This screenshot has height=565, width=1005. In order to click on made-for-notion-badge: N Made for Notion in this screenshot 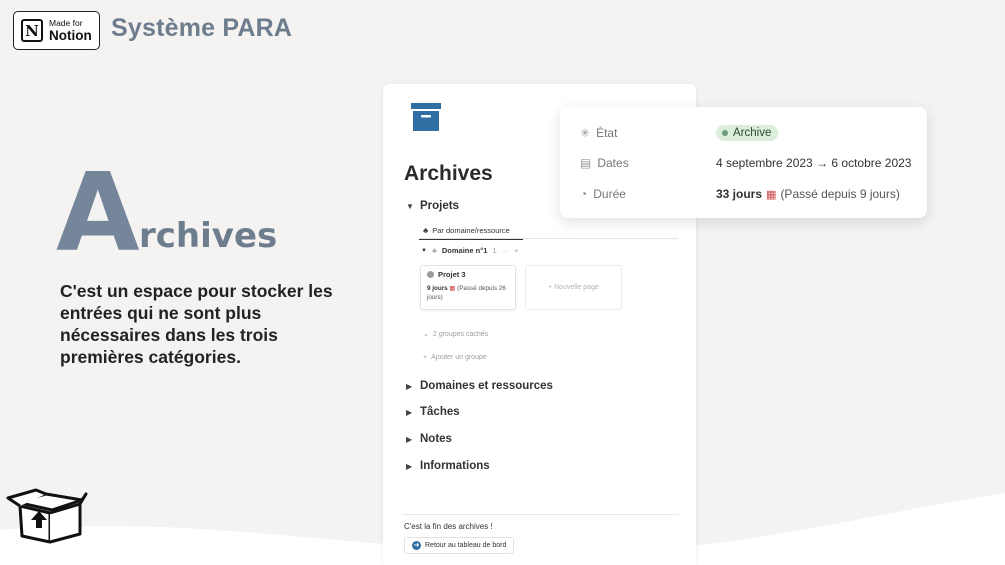, I will do `click(56, 30)`.